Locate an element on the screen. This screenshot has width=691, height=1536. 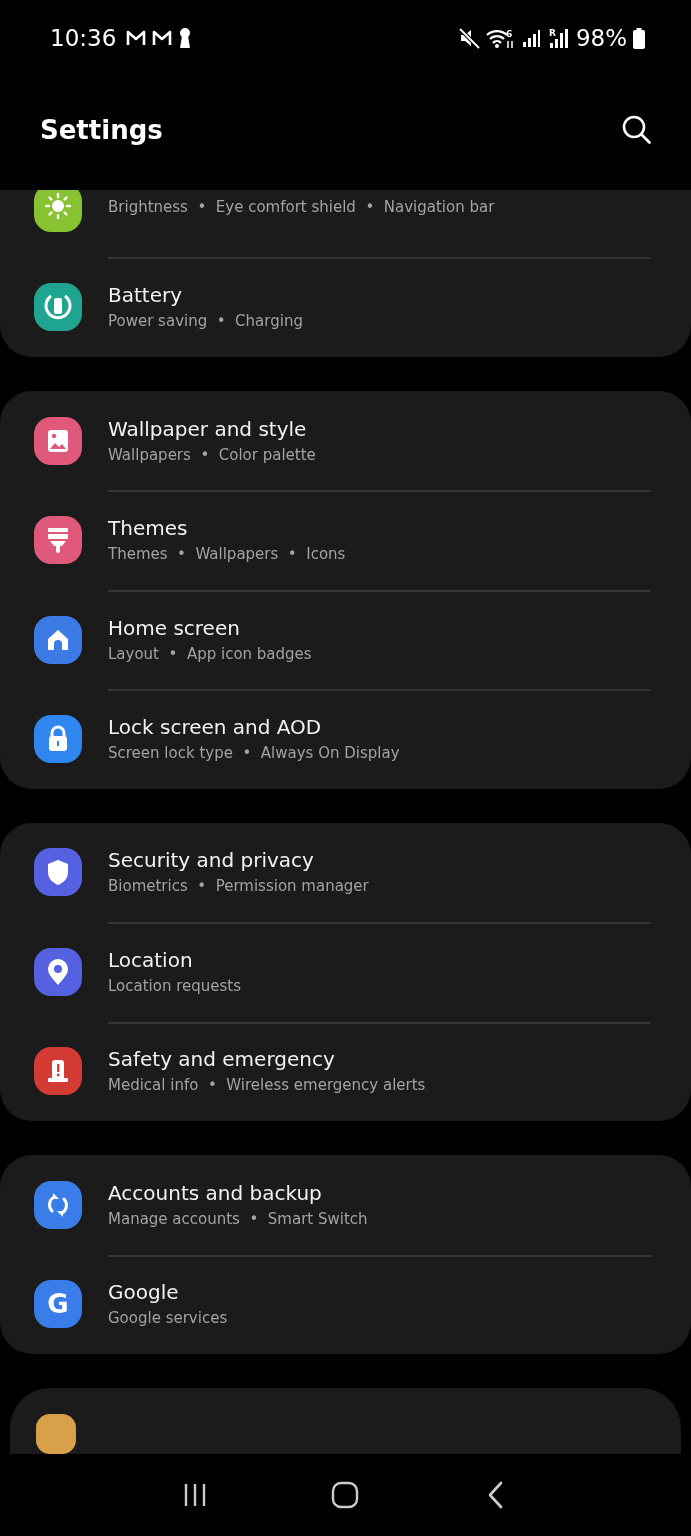
mute-icon is located at coordinates (468, 38).